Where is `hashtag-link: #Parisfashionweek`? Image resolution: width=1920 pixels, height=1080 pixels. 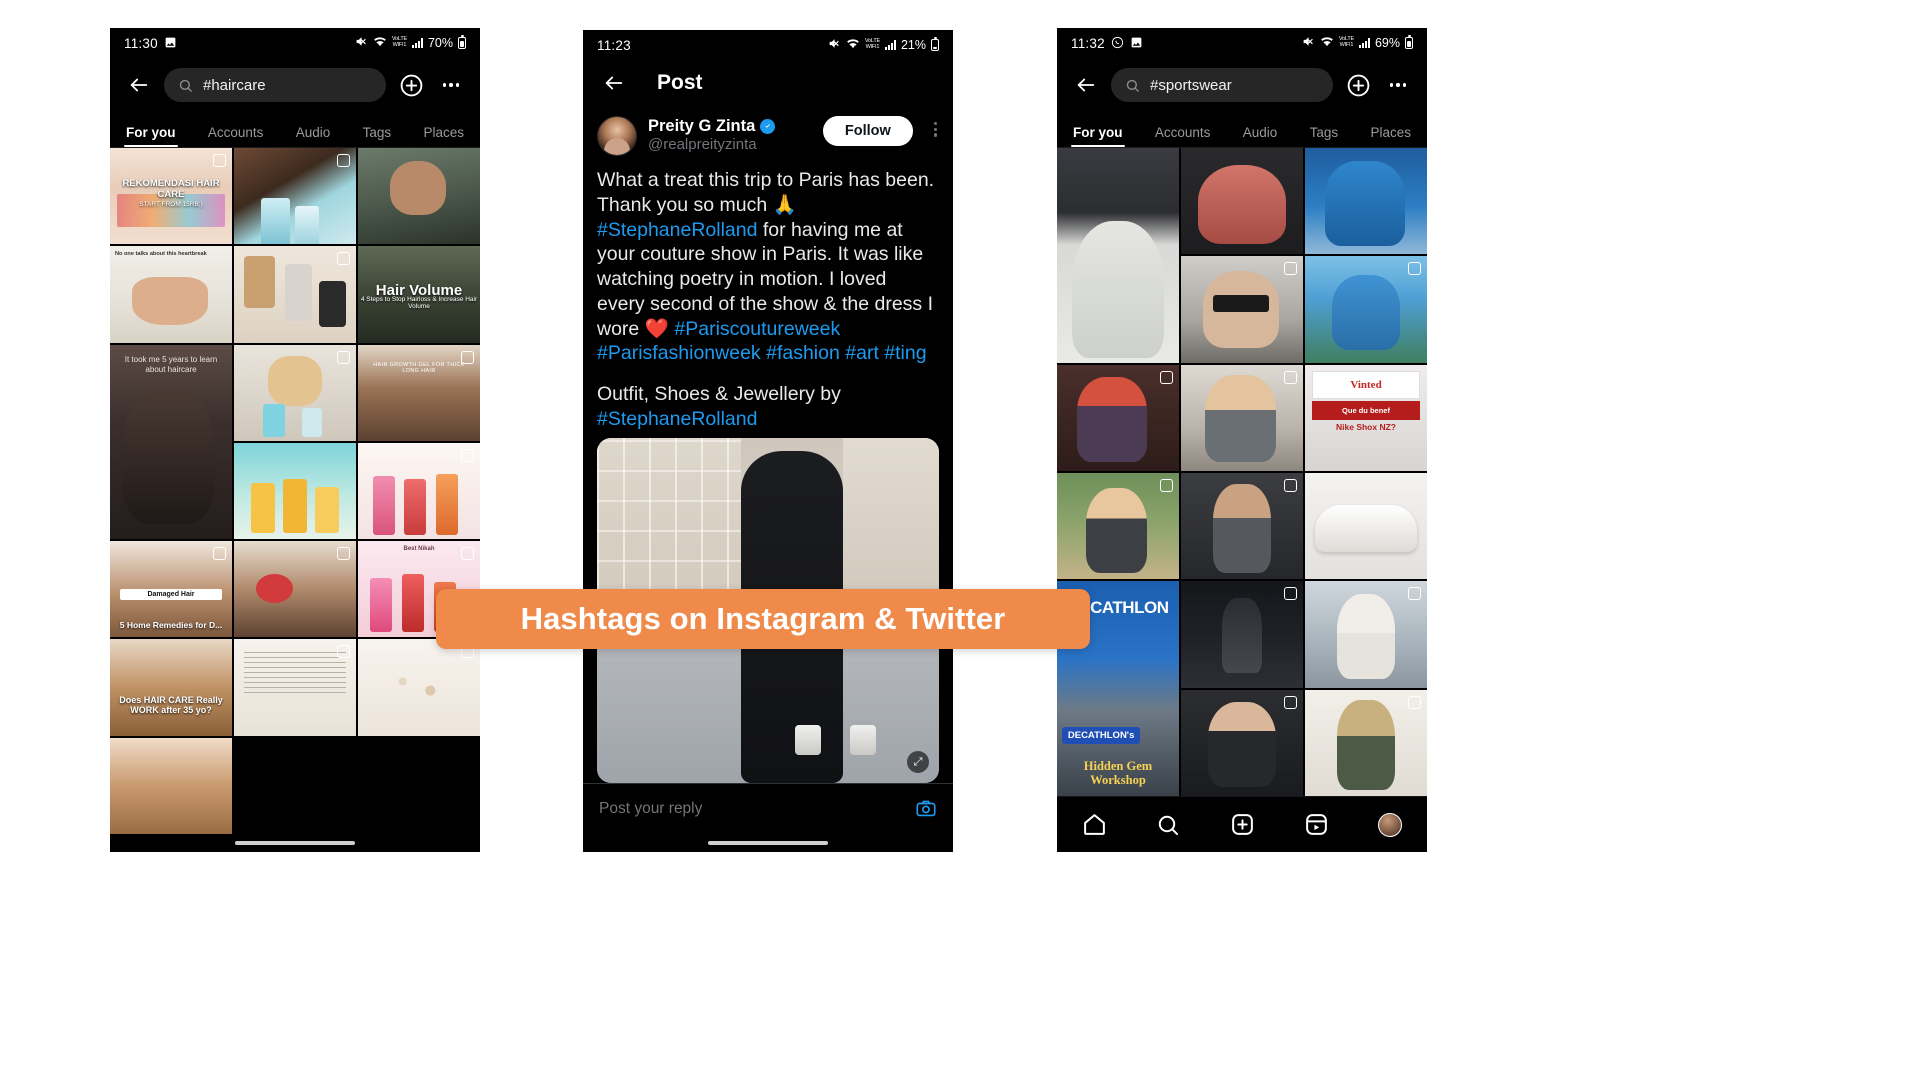 hashtag-link: #Parisfashionweek is located at coordinates (679, 353).